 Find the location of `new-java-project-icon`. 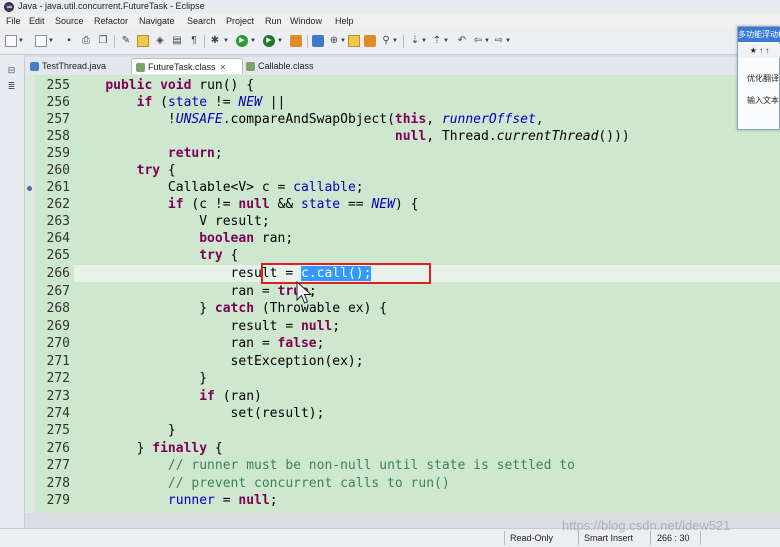

new-java-project-icon is located at coordinates (318, 41).